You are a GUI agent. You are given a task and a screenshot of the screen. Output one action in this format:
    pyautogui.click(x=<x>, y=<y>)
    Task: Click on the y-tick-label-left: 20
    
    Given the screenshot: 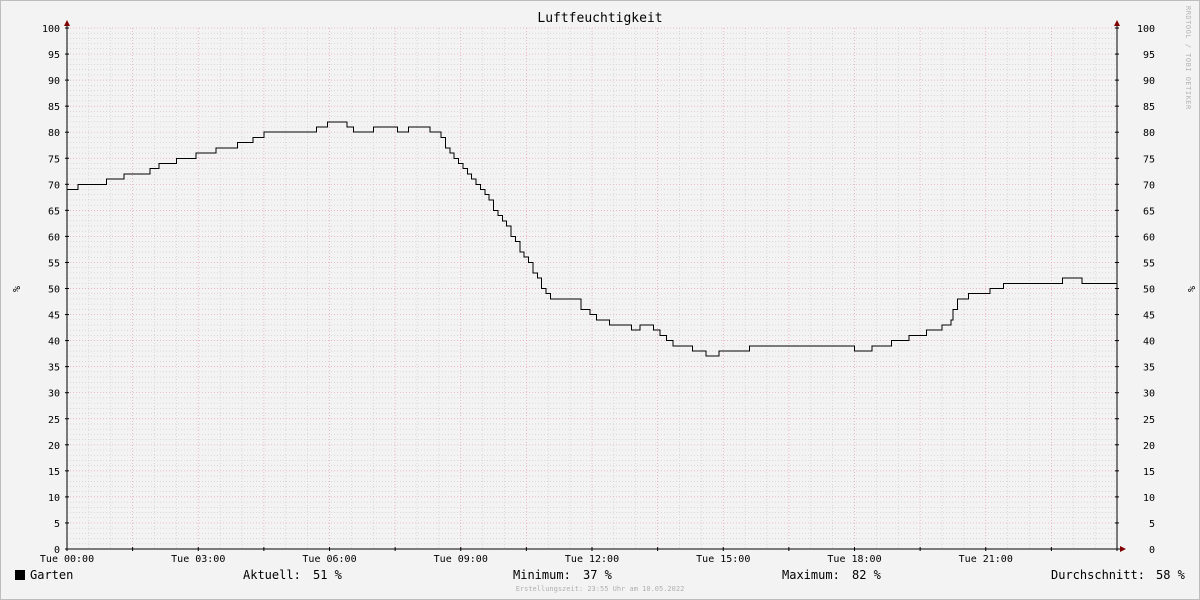 What is the action you would take?
    pyautogui.click(x=54, y=446)
    